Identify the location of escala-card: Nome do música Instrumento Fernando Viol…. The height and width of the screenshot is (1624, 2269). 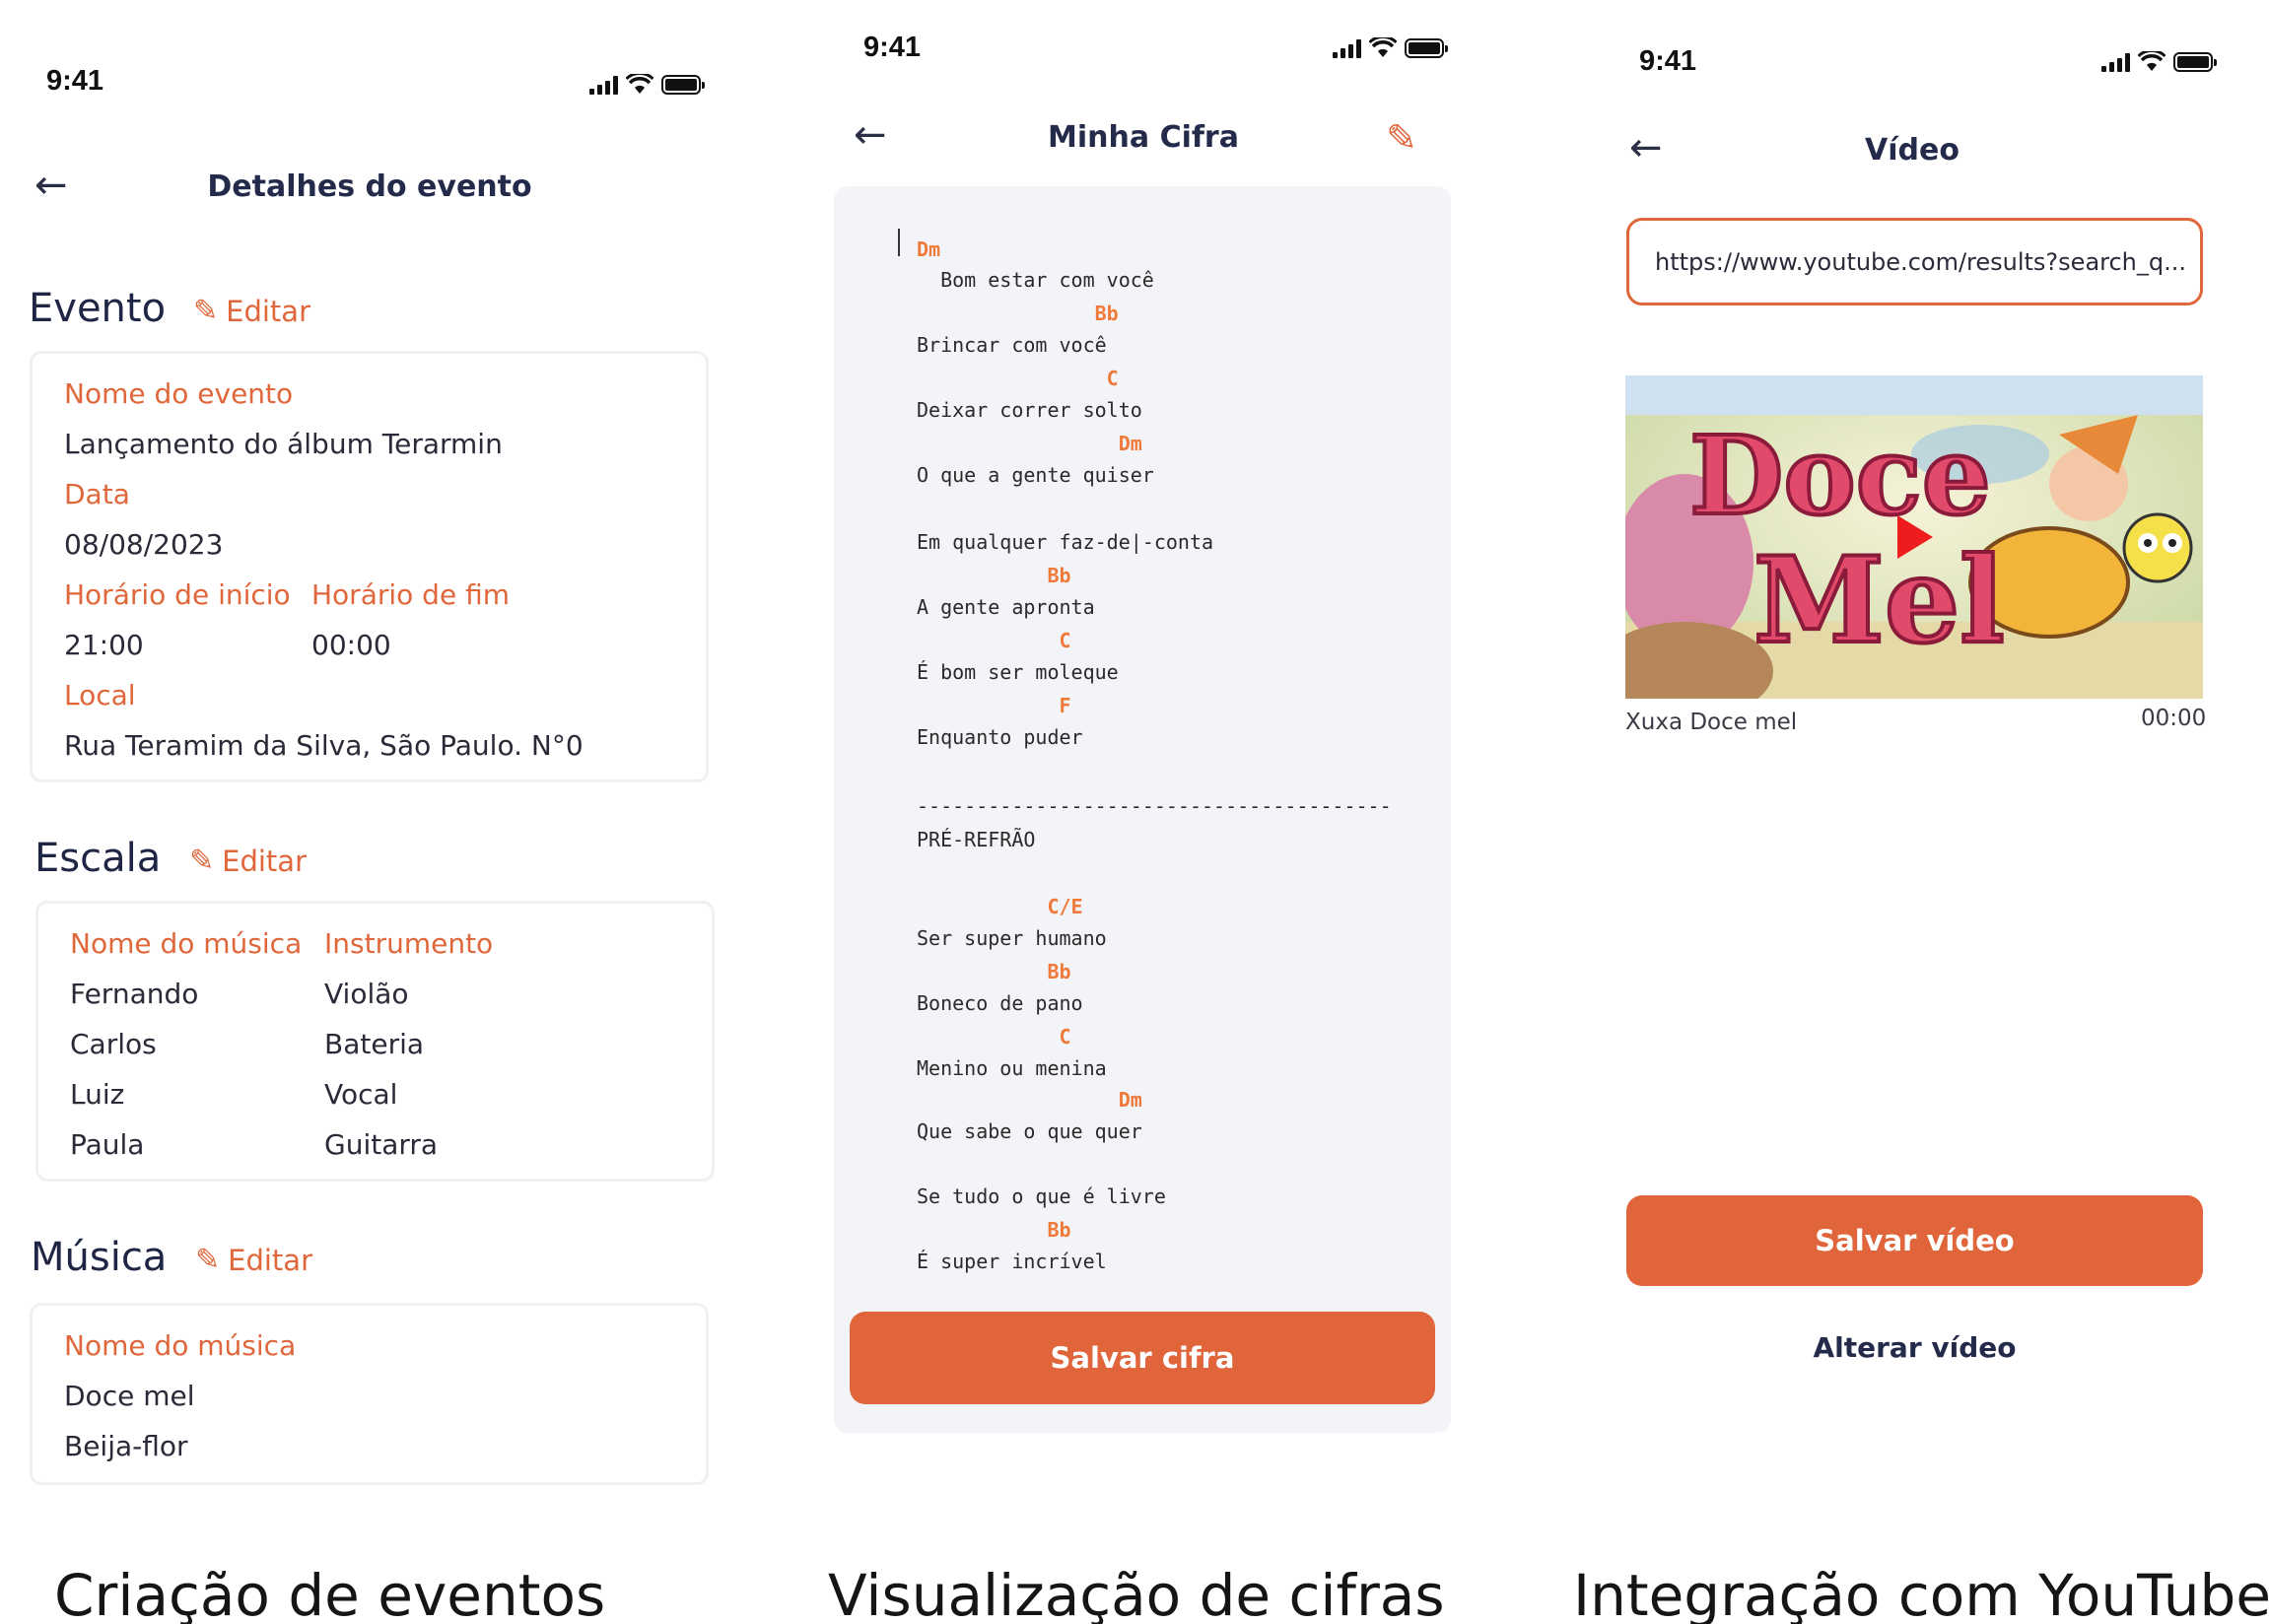
(375, 1041).